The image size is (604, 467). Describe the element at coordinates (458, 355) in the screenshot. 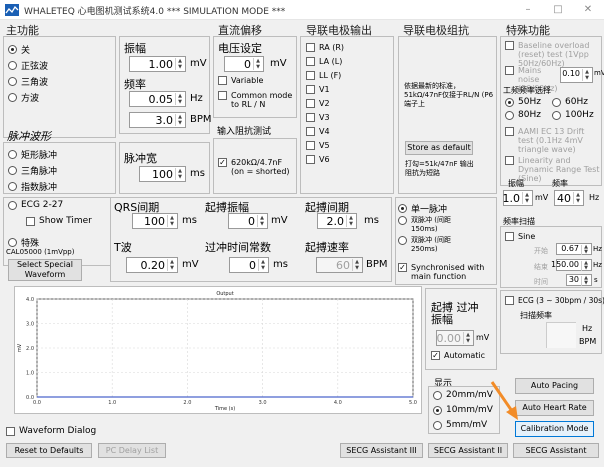

I see `automatic-checkbox: ✓ Automatic` at that location.